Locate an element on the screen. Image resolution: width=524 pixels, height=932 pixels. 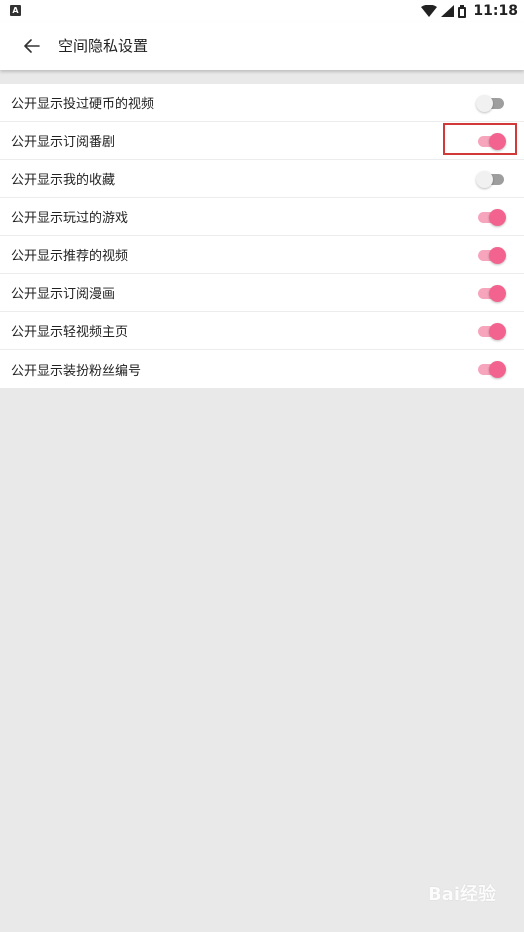
setting-row: 公开显示投过硬币的视频 is located at coordinates (262, 103).